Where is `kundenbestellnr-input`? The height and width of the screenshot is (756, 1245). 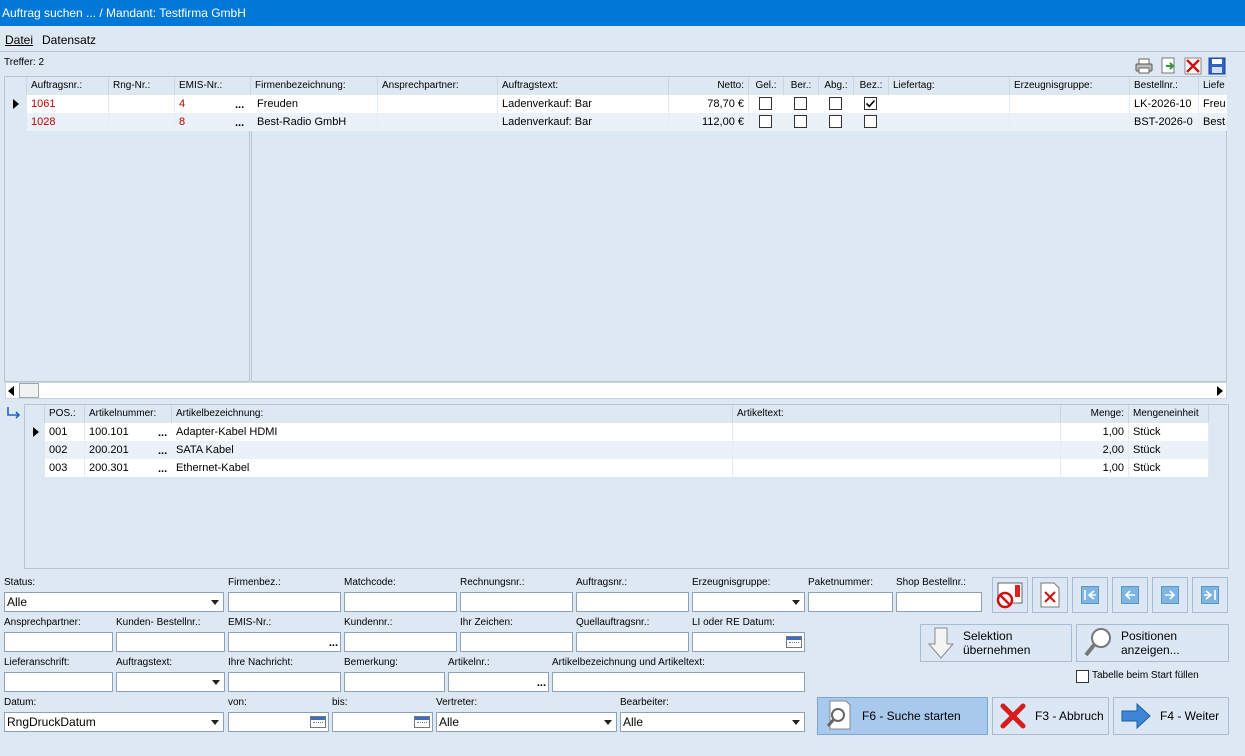
kundenbestellnr-input is located at coordinates (170, 642).